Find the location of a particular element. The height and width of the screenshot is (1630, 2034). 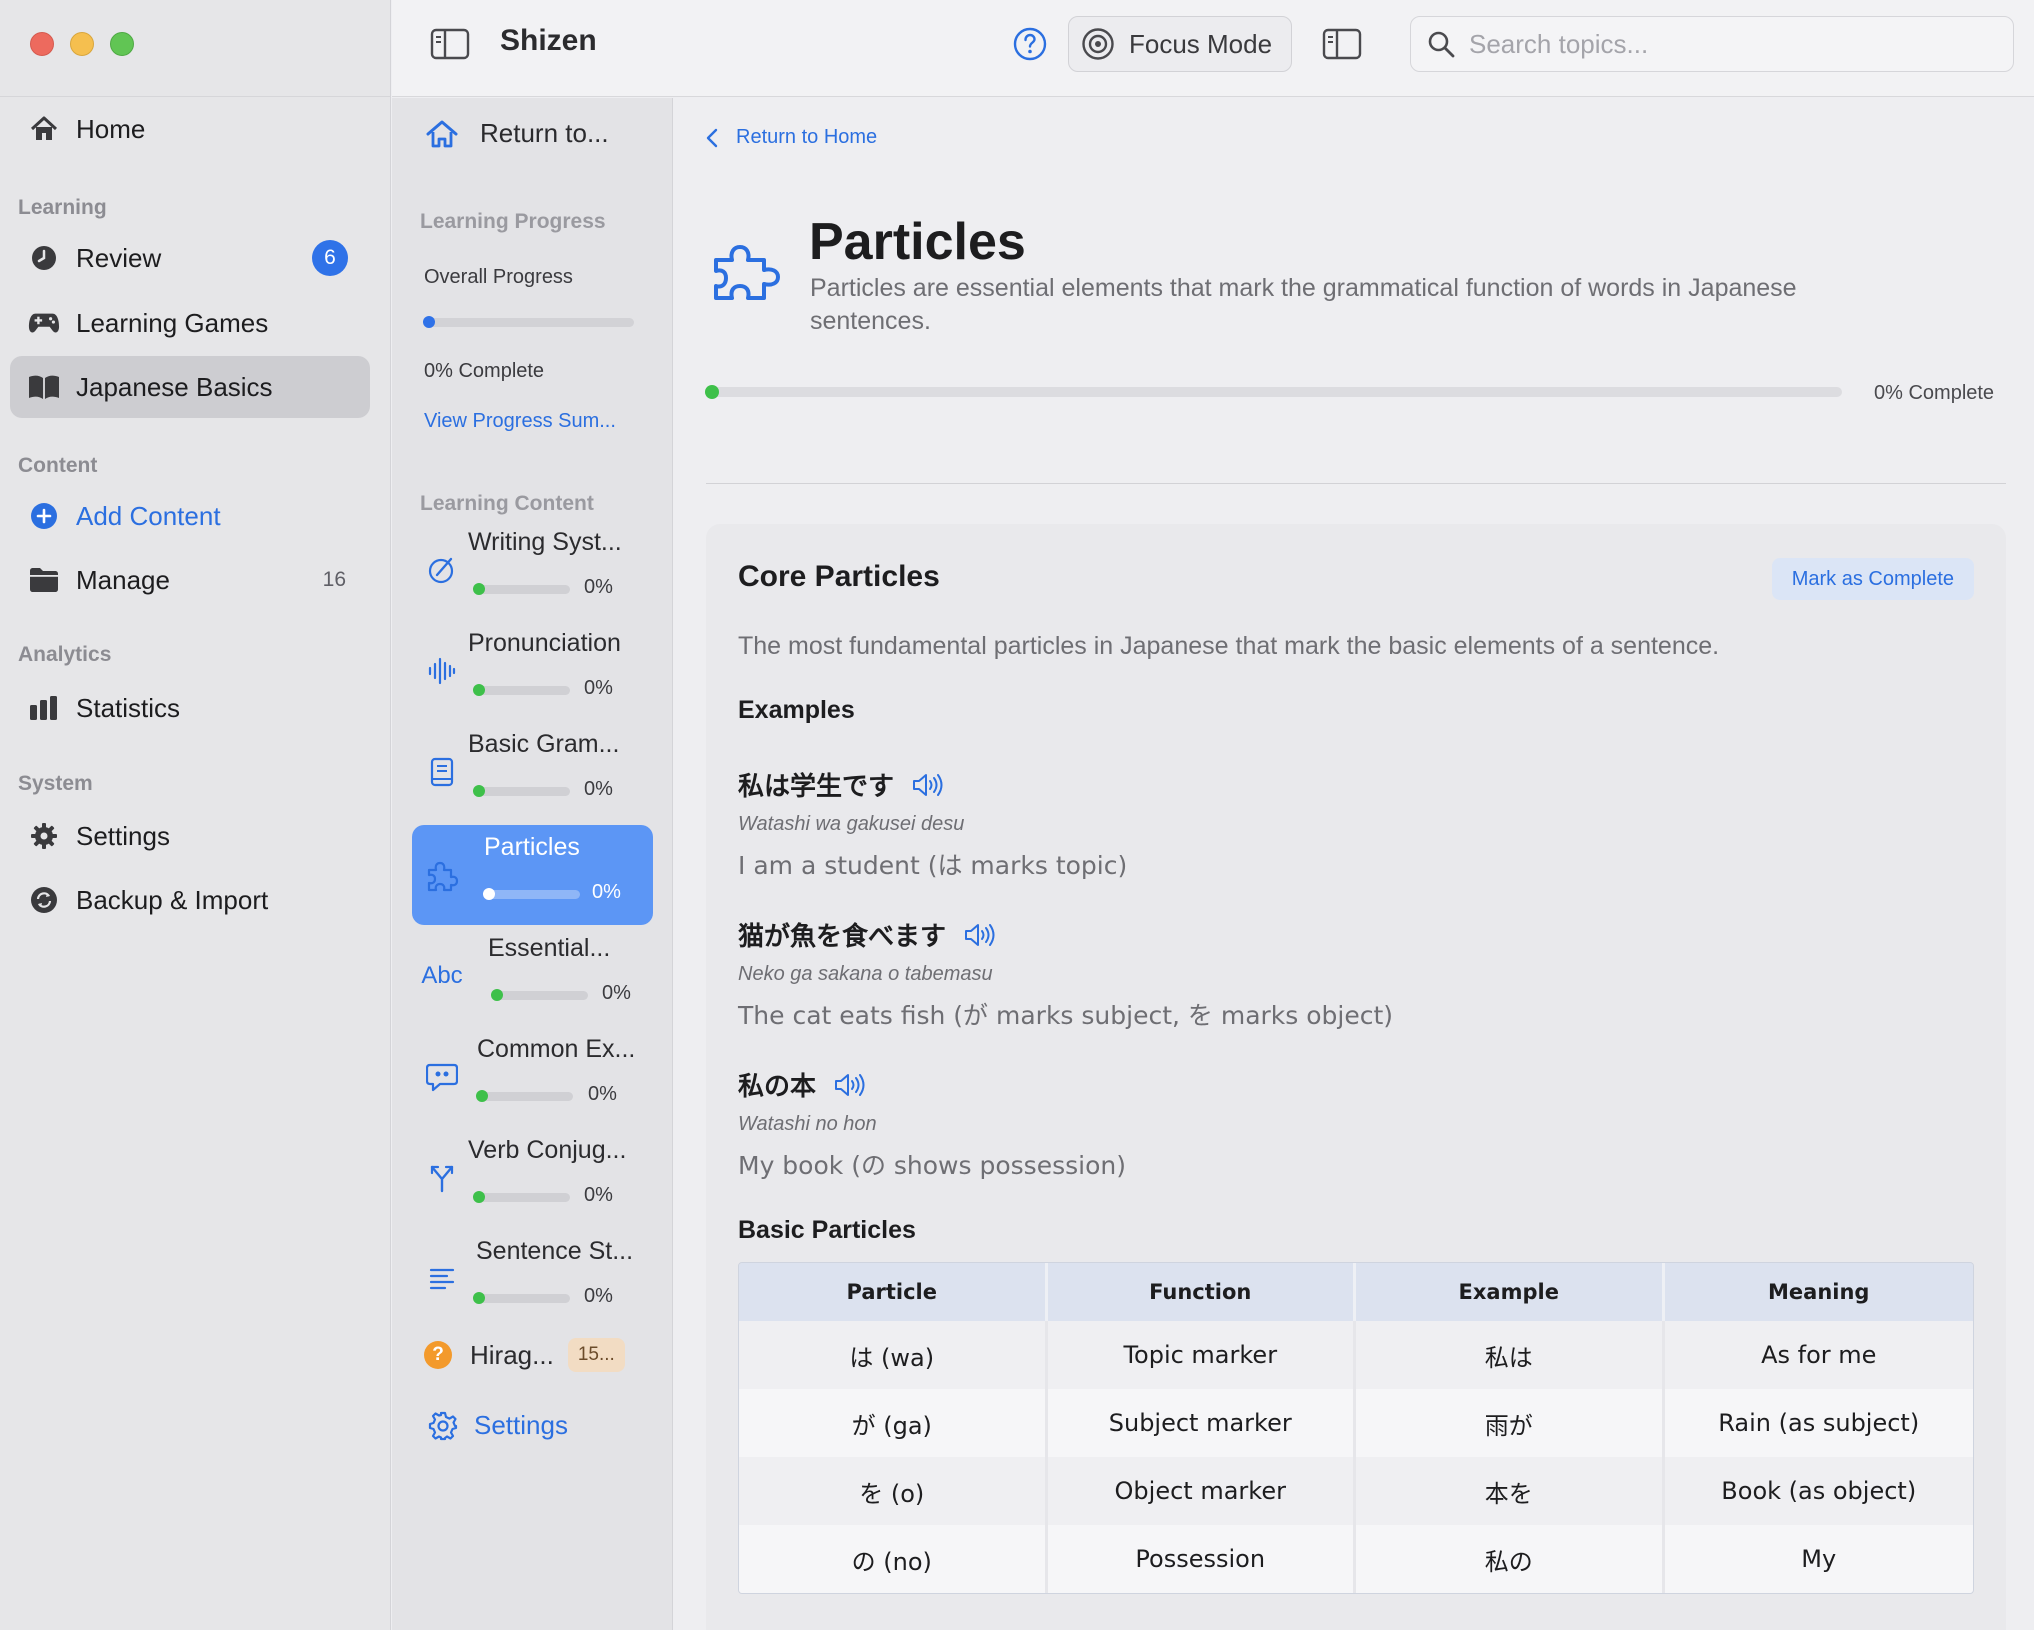

table-header-row: Particle Function Example Meaning is located at coordinates (1356, 1292).